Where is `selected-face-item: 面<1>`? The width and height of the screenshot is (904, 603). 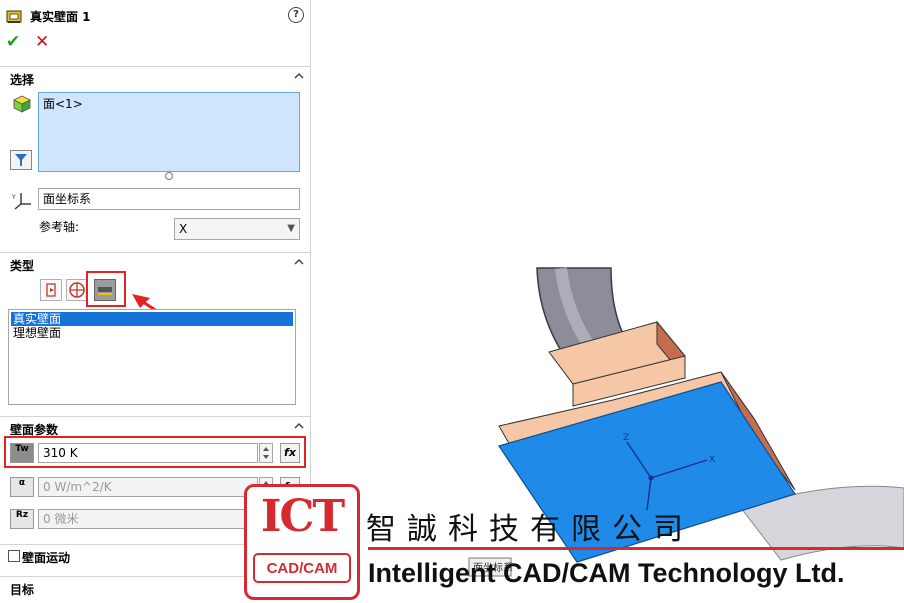
selected-face-item: 面<1> is located at coordinates (63, 103).